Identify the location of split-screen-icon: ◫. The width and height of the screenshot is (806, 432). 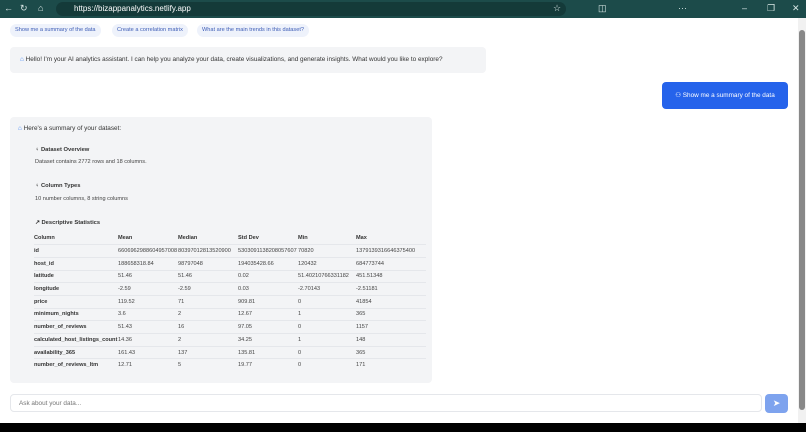
(602, 8).